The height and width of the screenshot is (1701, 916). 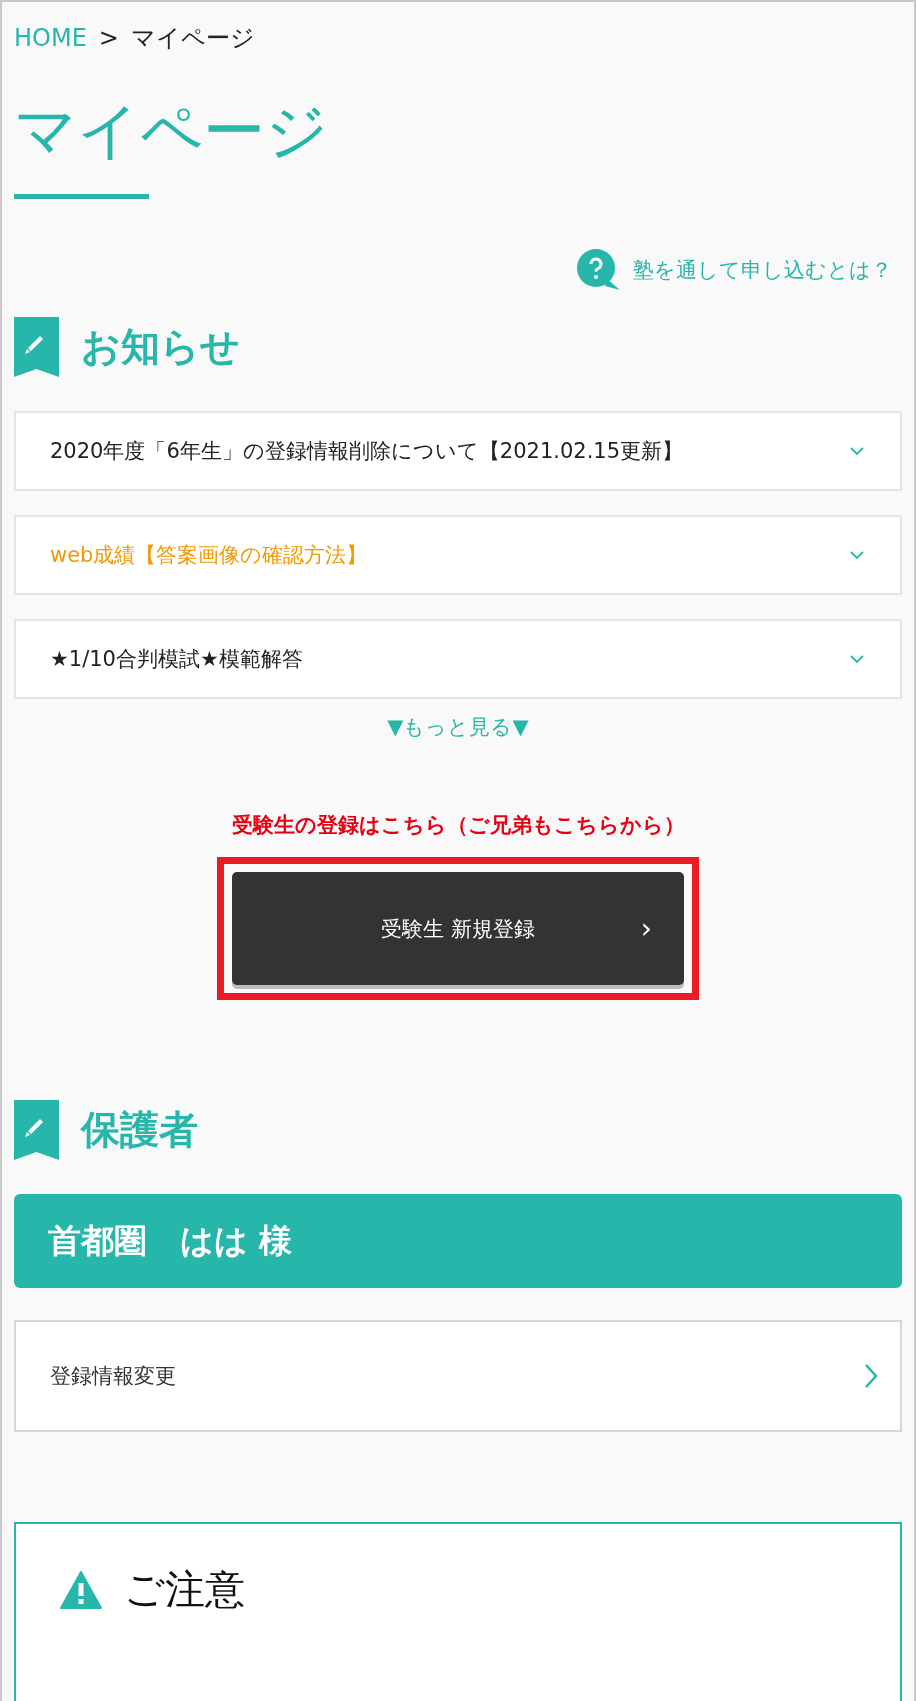 I want to click on warning-icon, so click(x=81, y=1589).